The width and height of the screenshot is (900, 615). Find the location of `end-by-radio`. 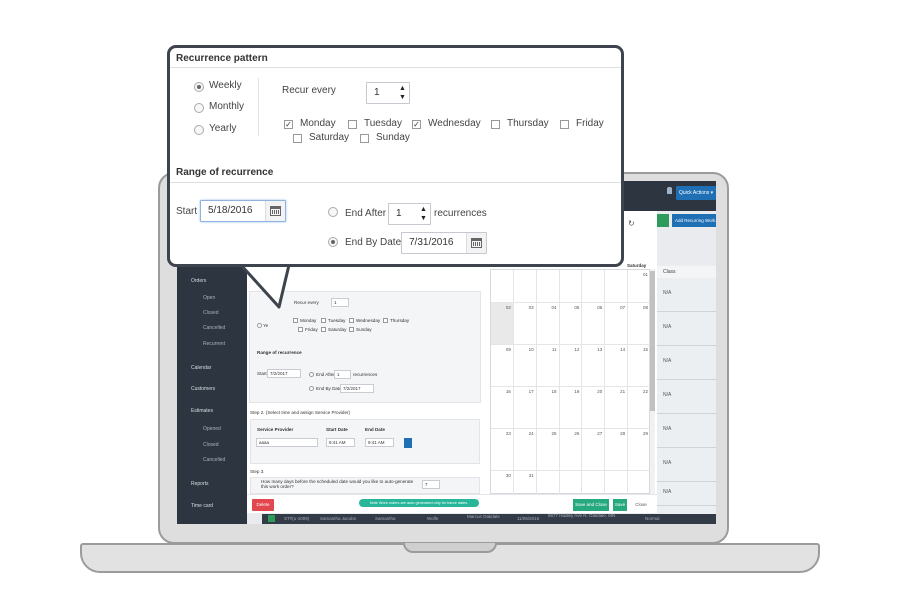

end-by-radio is located at coordinates (311, 388).